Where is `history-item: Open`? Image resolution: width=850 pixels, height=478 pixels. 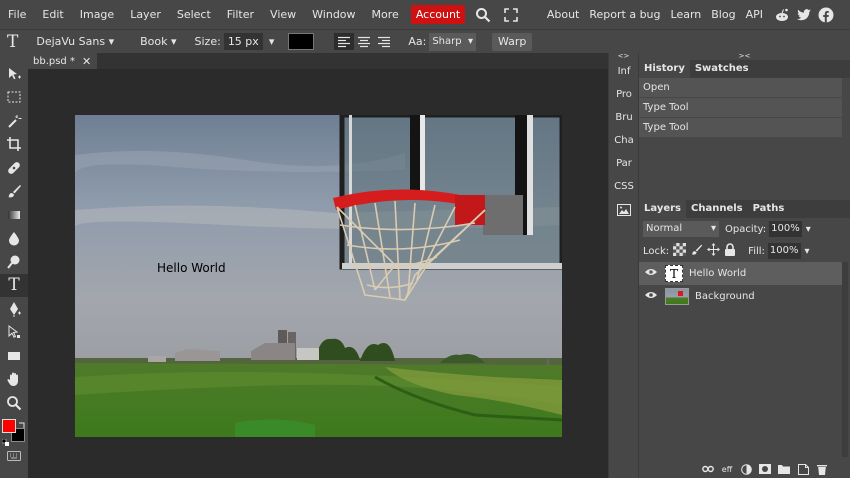
history-item: Open is located at coordinates (740, 88).